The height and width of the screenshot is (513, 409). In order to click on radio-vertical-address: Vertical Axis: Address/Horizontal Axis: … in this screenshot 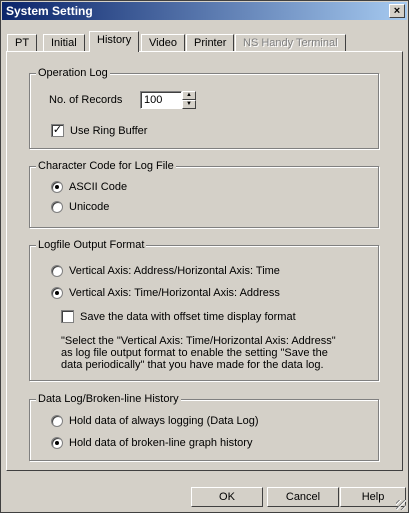, I will do `click(165, 271)`.